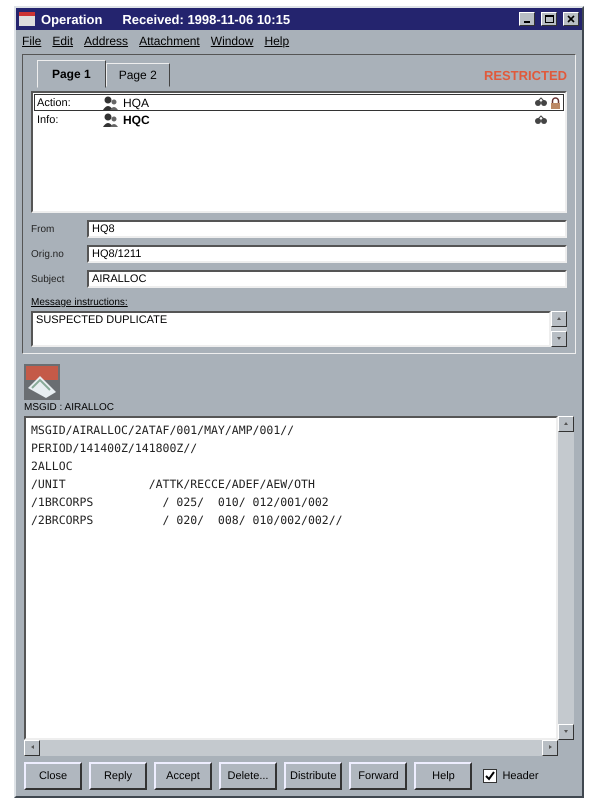 The width and height of the screenshot is (596, 805). Describe the element at coordinates (43, 229) in the screenshot. I see `field-label: From` at that location.